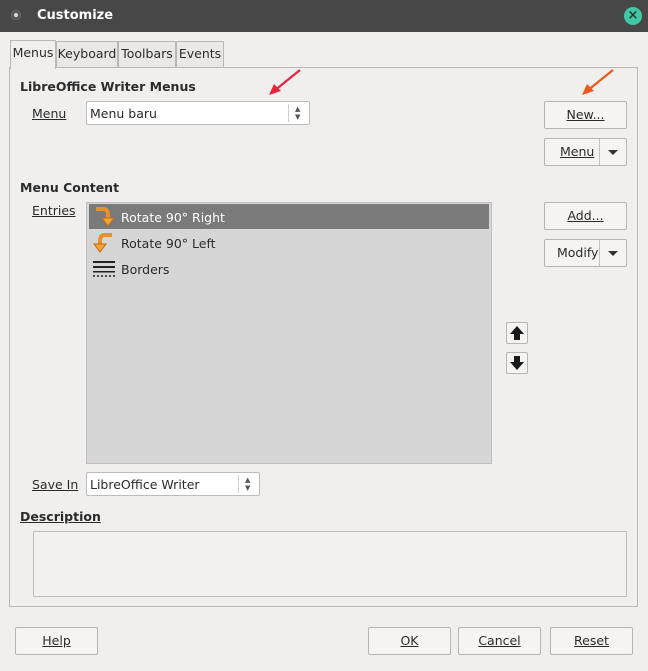 The height and width of the screenshot is (671, 648). What do you see at coordinates (198, 113) in the screenshot?
I see `menu-select: Menu baru ▲ ▼` at bounding box center [198, 113].